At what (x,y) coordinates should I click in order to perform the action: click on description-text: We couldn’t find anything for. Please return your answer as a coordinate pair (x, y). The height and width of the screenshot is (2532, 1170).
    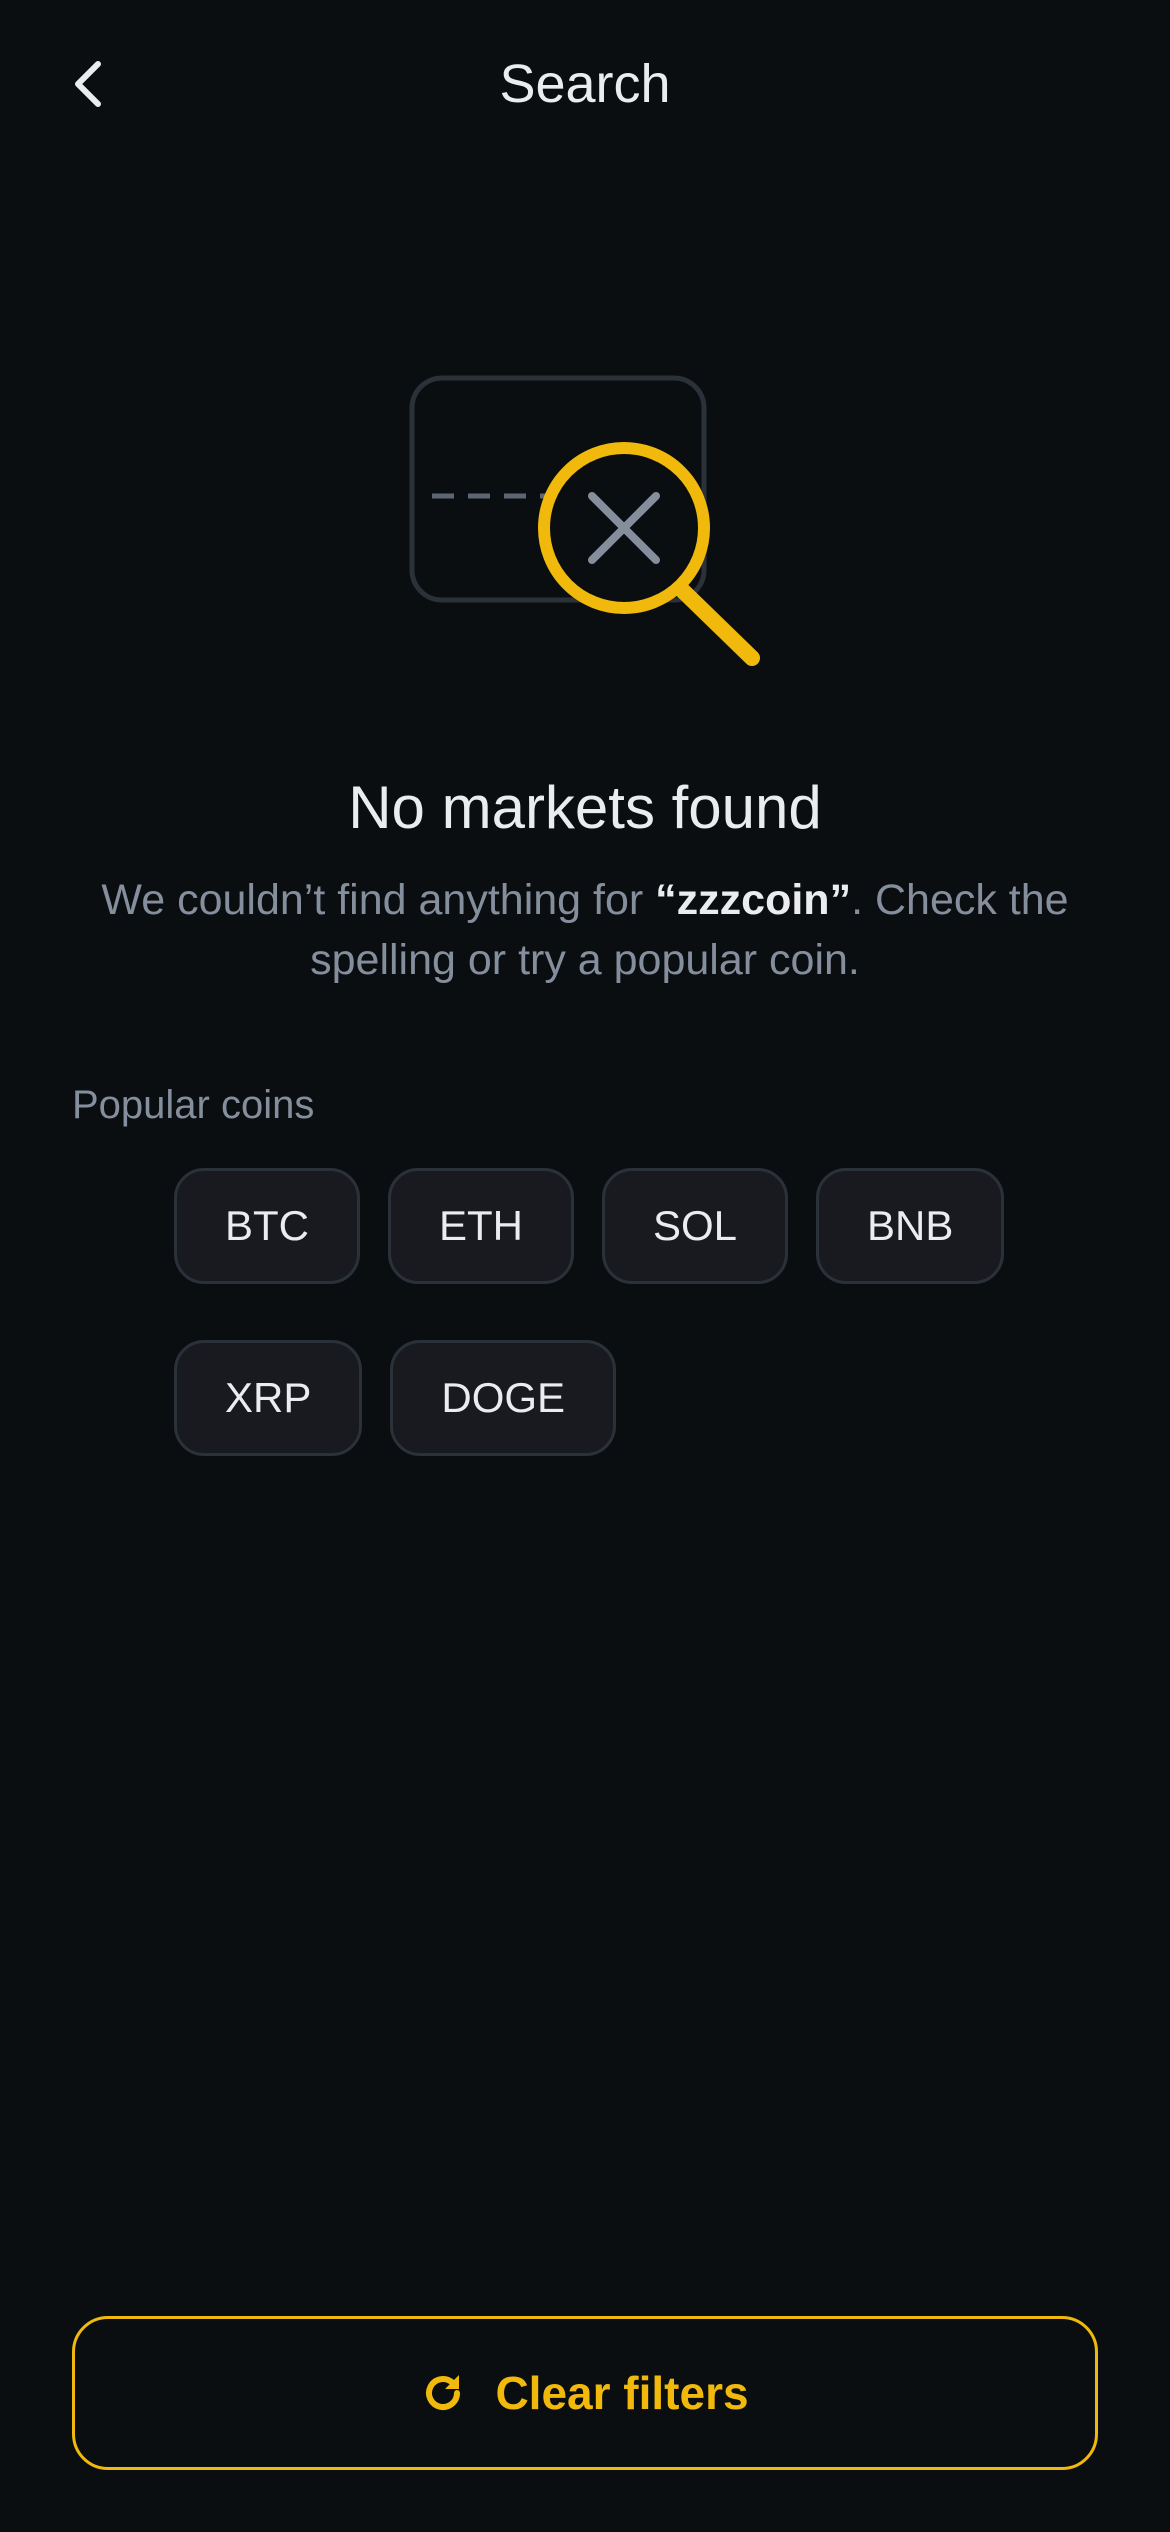
    Looking at the image, I should click on (378, 900).